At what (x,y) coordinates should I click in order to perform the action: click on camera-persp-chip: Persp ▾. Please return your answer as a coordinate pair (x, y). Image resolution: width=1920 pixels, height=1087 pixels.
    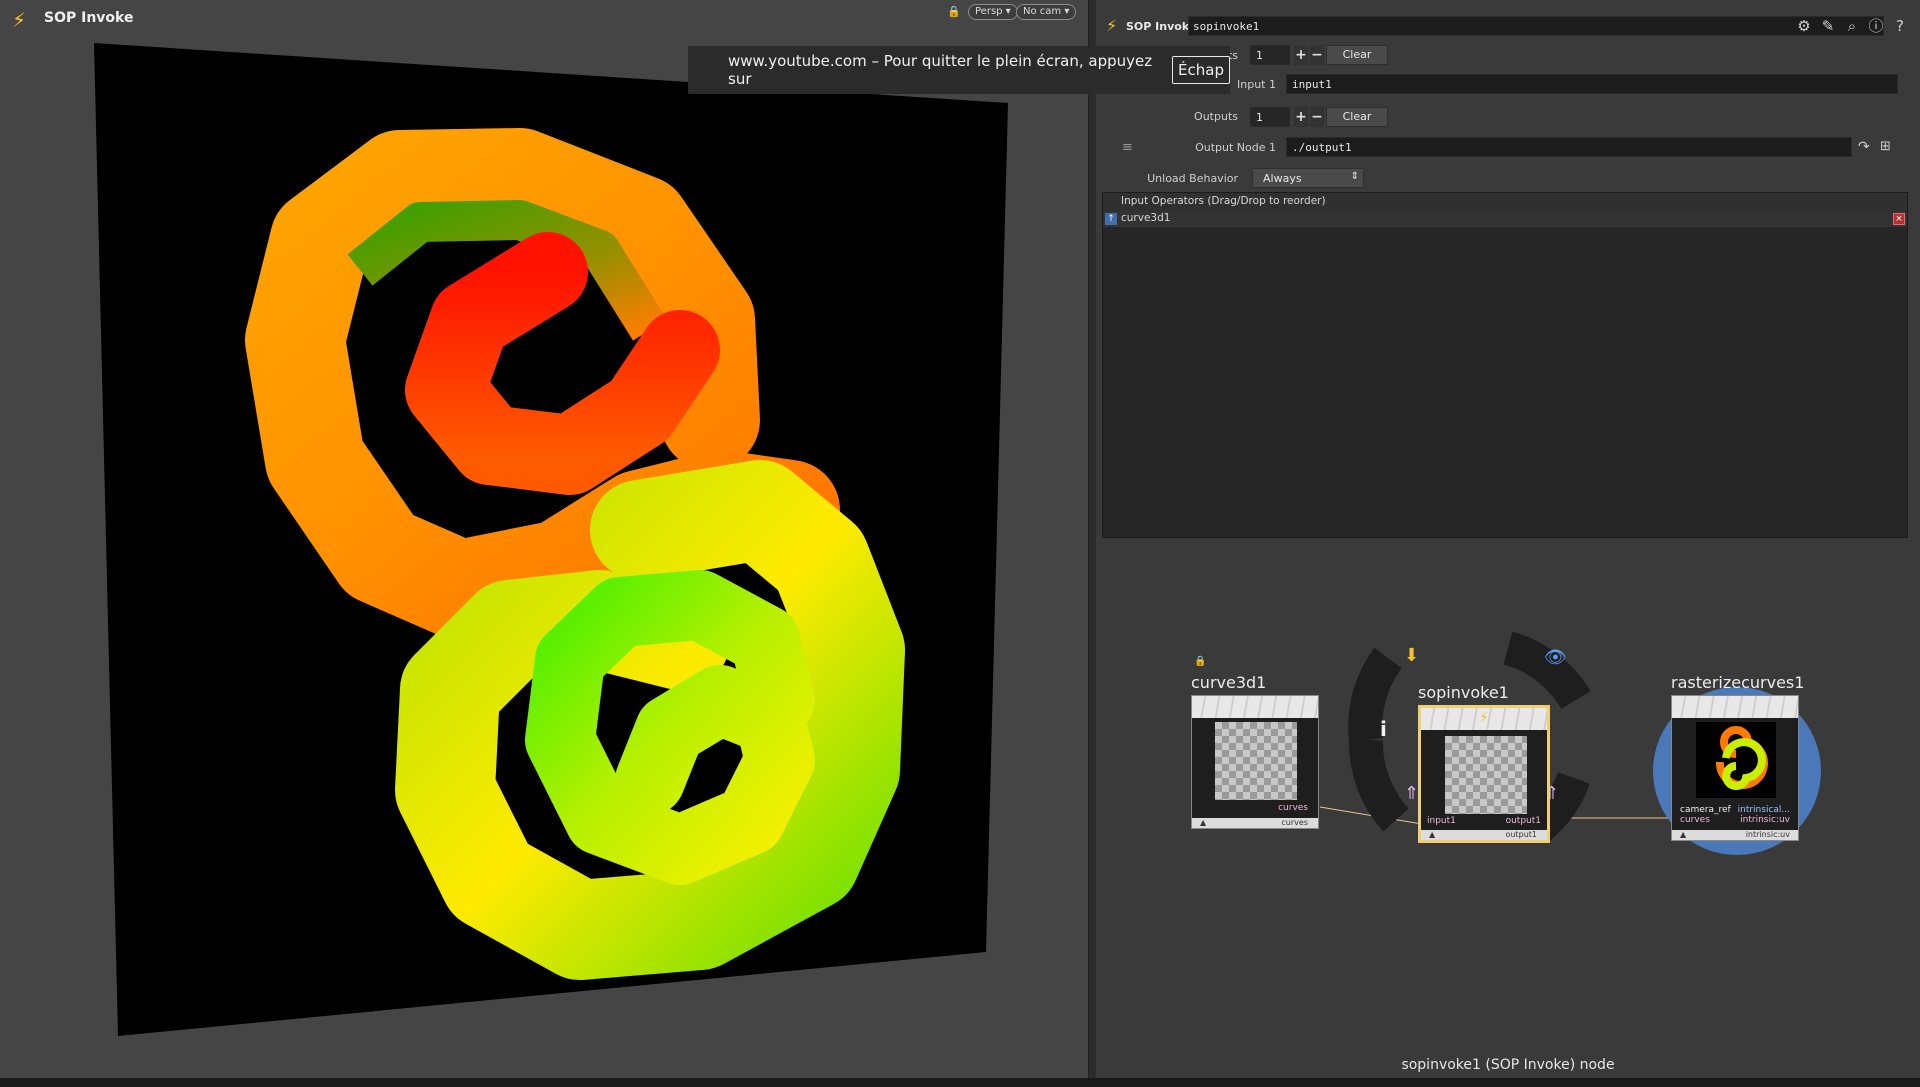
    Looking at the image, I should click on (993, 12).